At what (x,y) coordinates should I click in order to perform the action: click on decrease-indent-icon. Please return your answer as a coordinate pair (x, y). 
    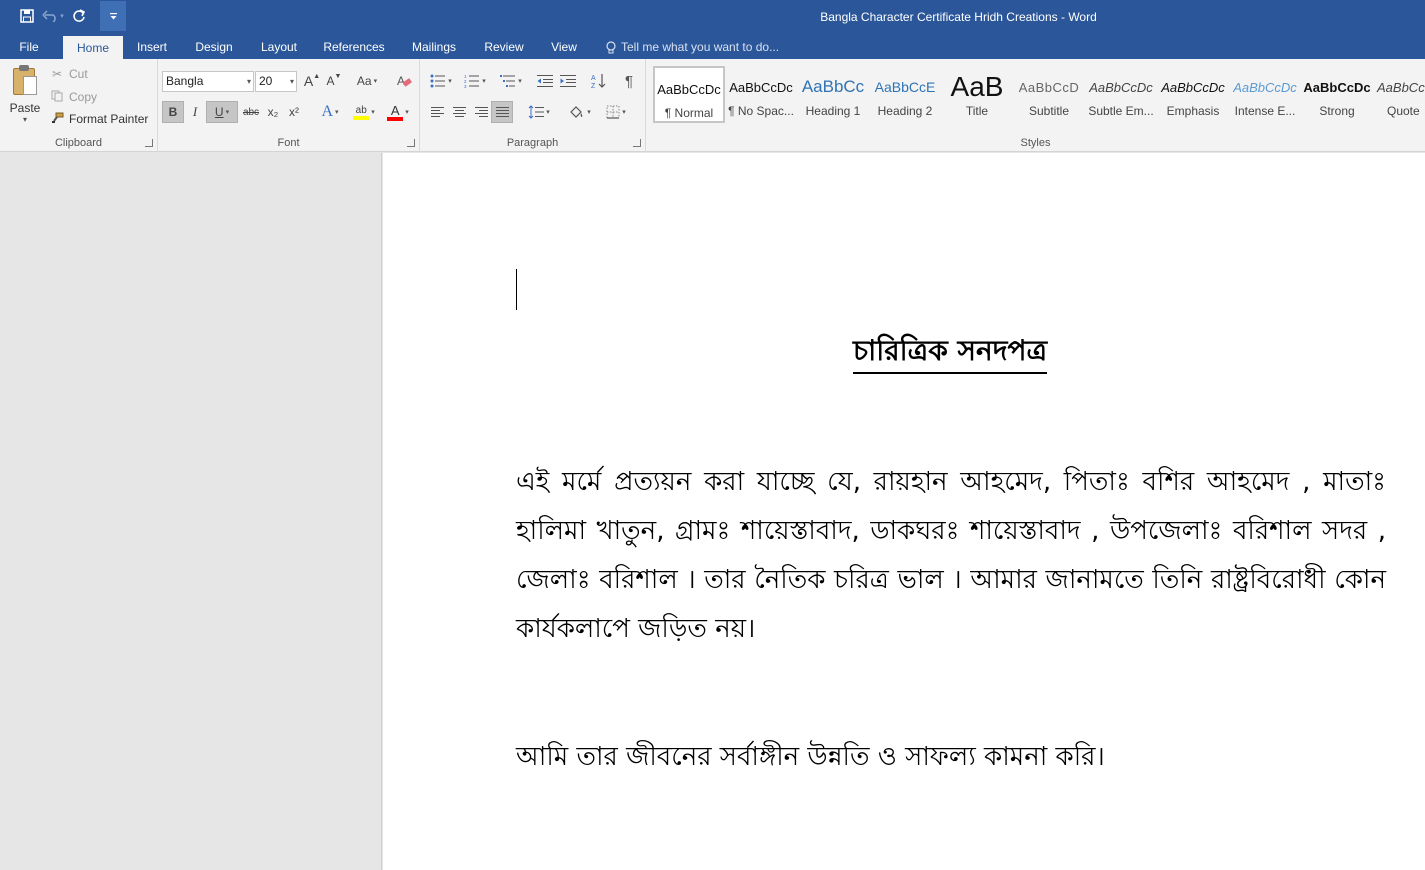
    Looking at the image, I should click on (545, 81).